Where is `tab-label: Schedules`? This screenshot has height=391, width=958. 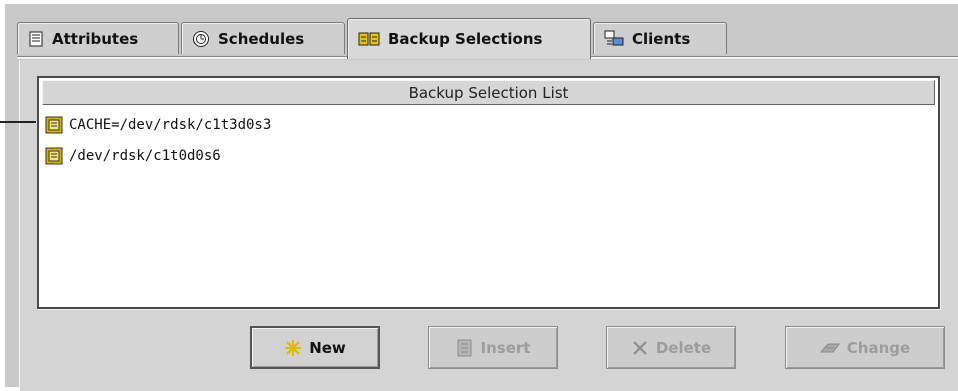 tab-label: Schedules is located at coordinates (261, 38).